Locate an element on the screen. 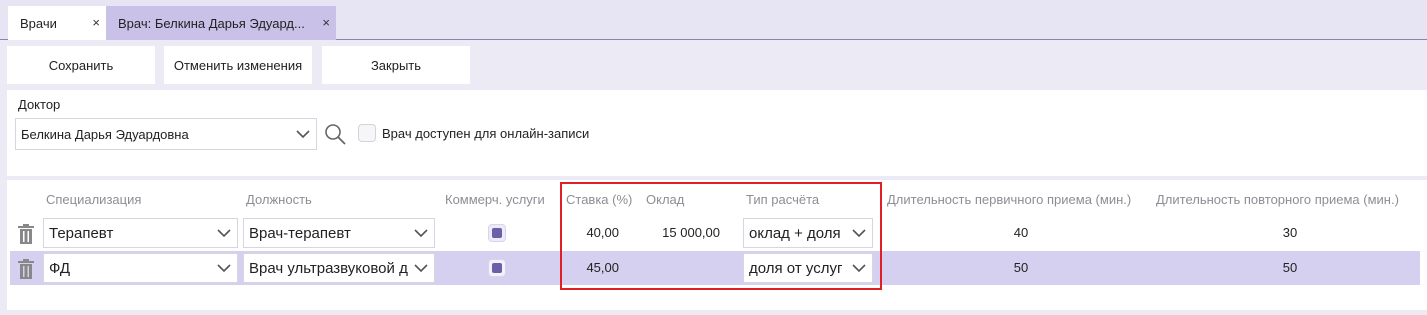  specialization-select: ФД is located at coordinates (140, 268).